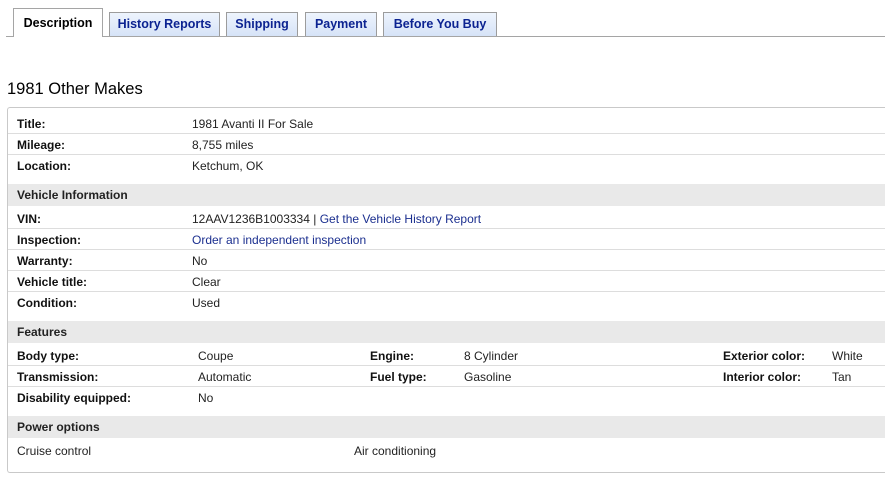 The image size is (885, 477). What do you see at coordinates (253, 124) in the screenshot?
I see `title-value: 1981 Avanti II For Sale` at bounding box center [253, 124].